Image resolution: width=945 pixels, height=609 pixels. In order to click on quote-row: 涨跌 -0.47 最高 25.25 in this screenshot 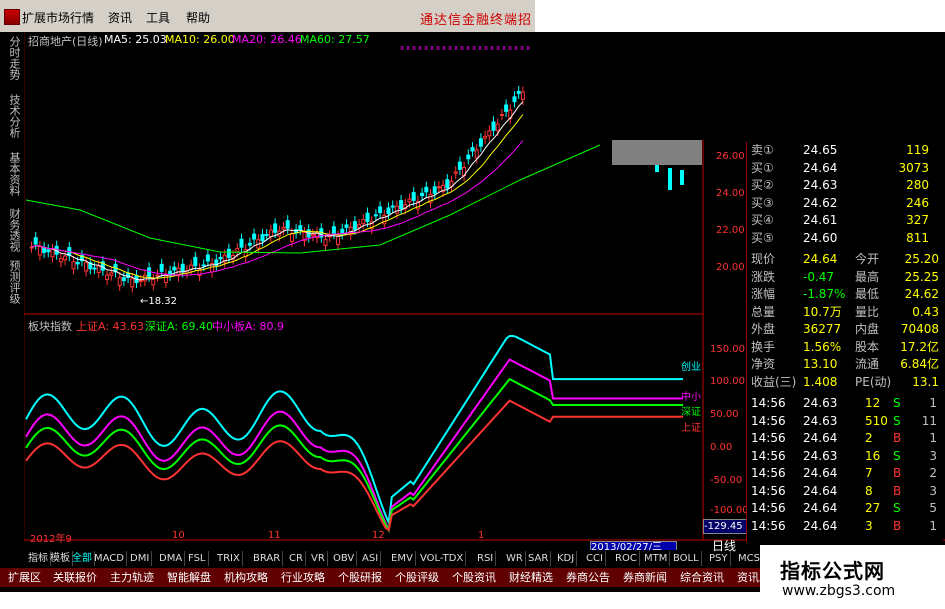, I will do `click(845, 277)`.